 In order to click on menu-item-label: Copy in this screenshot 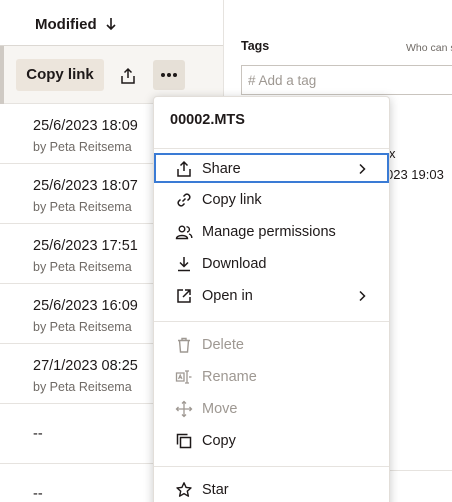, I will do `click(219, 441)`.